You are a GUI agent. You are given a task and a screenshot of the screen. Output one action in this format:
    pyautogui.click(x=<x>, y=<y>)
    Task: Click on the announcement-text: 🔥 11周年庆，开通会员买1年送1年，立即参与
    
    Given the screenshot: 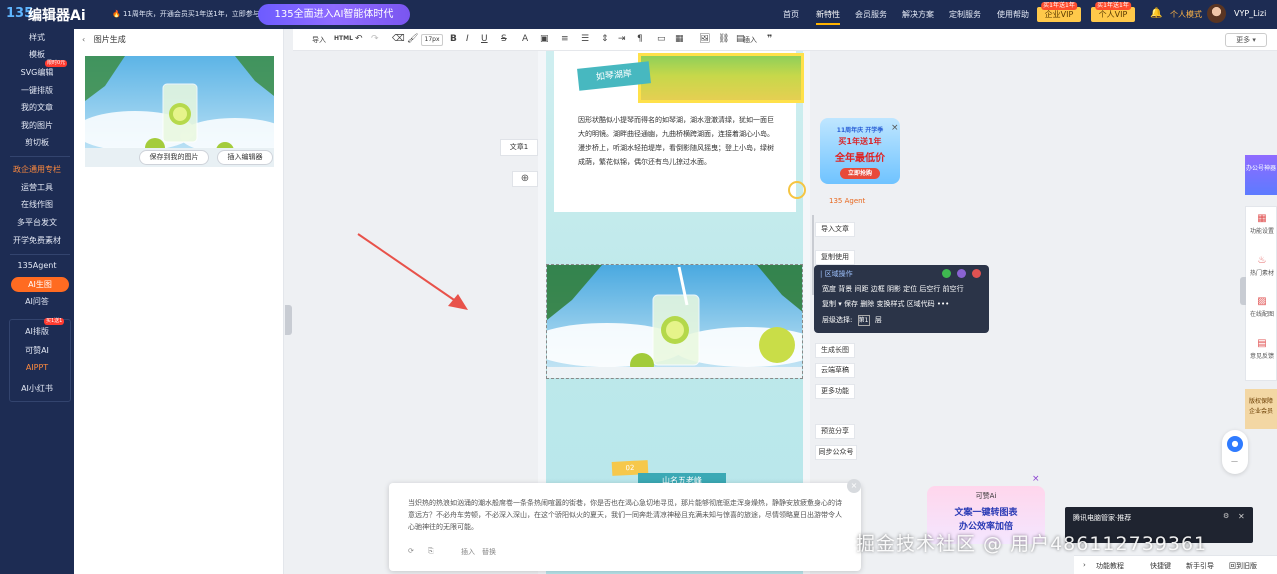 What is the action you would take?
    pyautogui.click(x=186, y=14)
    